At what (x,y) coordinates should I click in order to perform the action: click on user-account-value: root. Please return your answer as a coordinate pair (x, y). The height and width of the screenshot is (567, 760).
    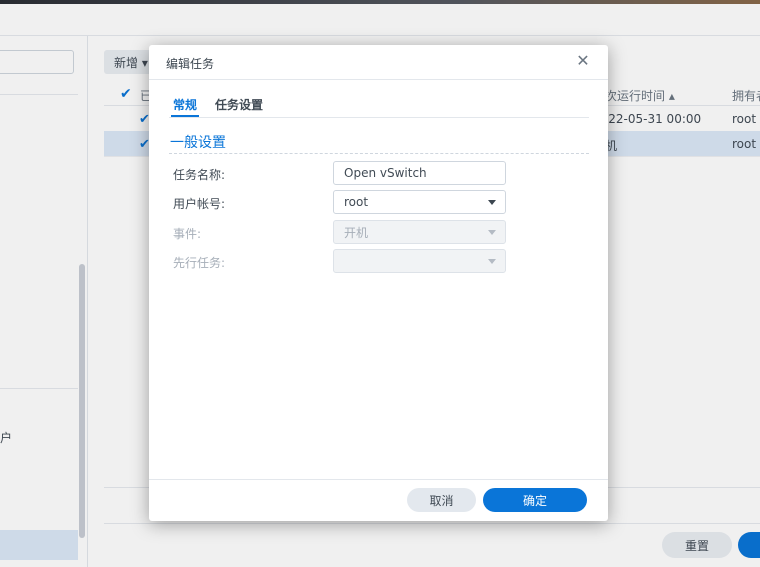
    Looking at the image, I should click on (356, 202).